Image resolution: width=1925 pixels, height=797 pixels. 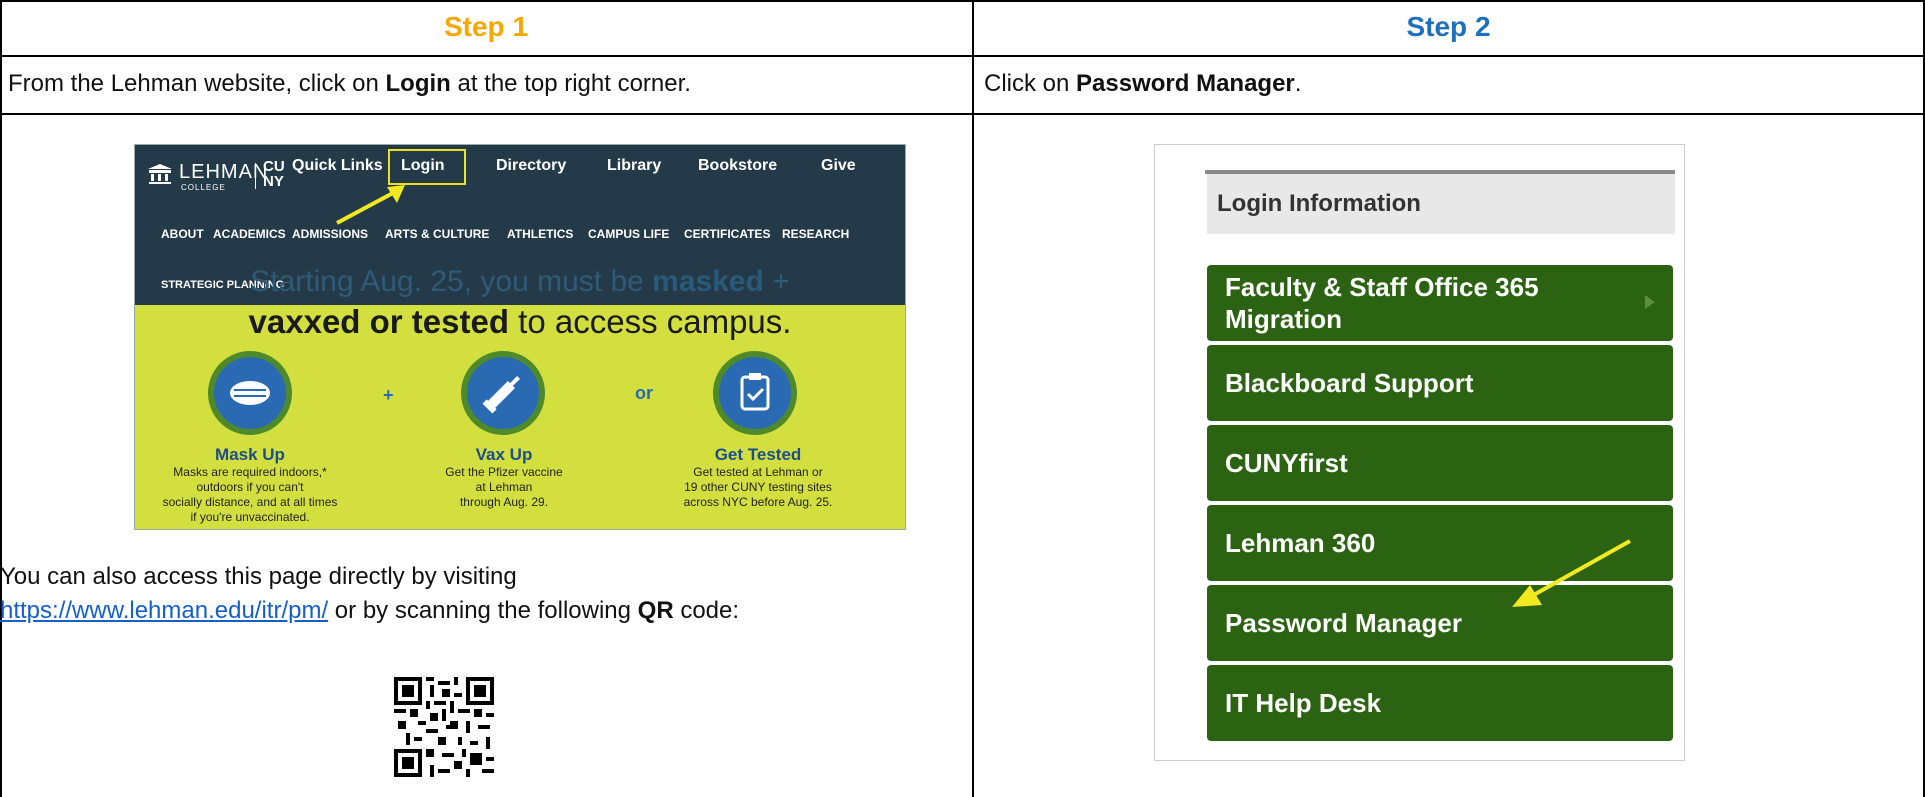 I want to click on menu-it-help-desk: IT Help Desk, so click(x=1440, y=703).